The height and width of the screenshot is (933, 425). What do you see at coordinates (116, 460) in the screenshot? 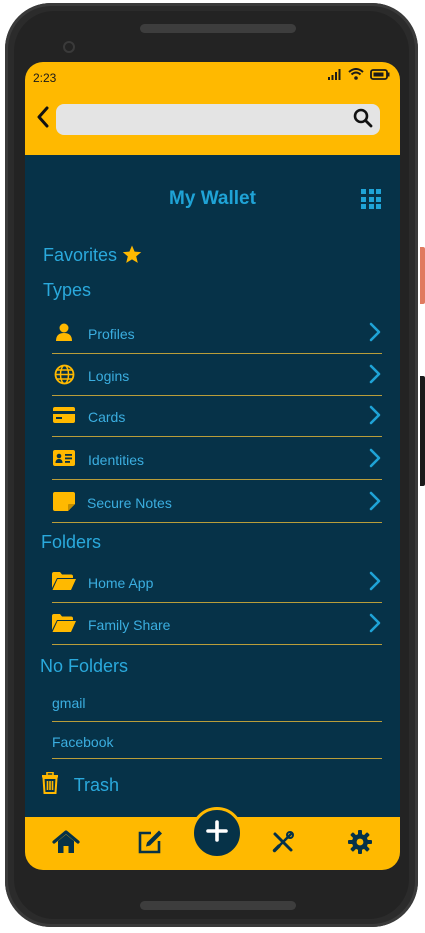
I see `type-item-label: Identities` at bounding box center [116, 460].